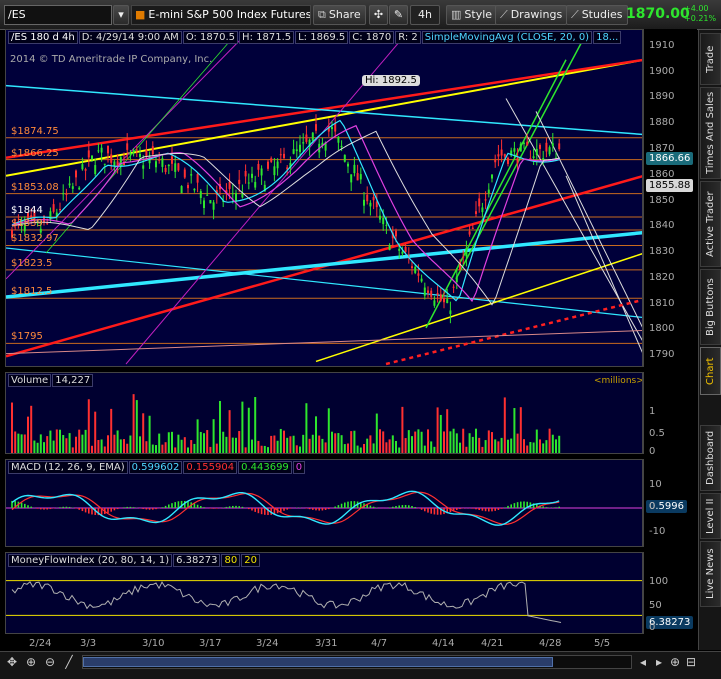  I want to click on tab-dashboard: Dashboard, so click(710, 458).